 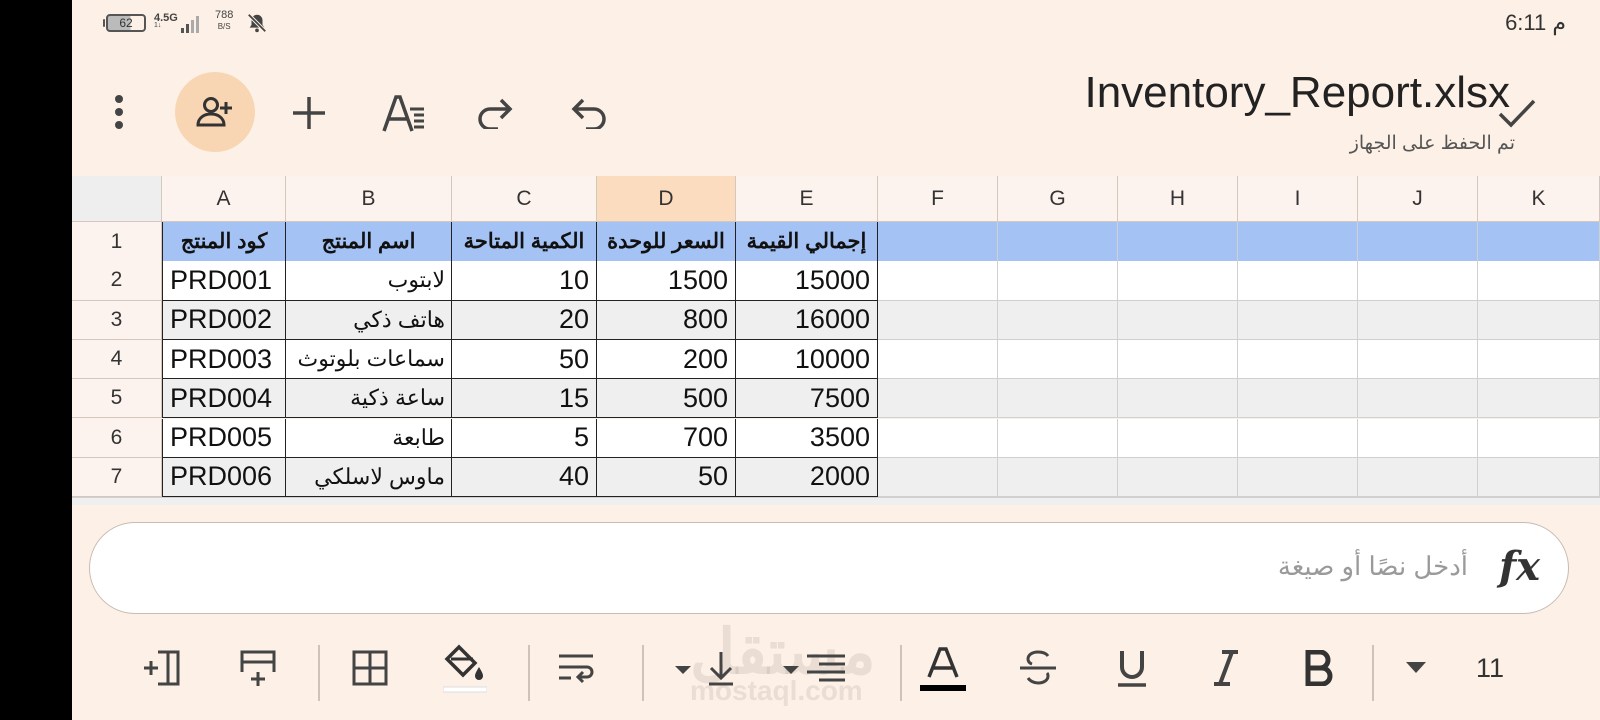 What do you see at coordinates (1517, 113) in the screenshot?
I see `done-button` at bounding box center [1517, 113].